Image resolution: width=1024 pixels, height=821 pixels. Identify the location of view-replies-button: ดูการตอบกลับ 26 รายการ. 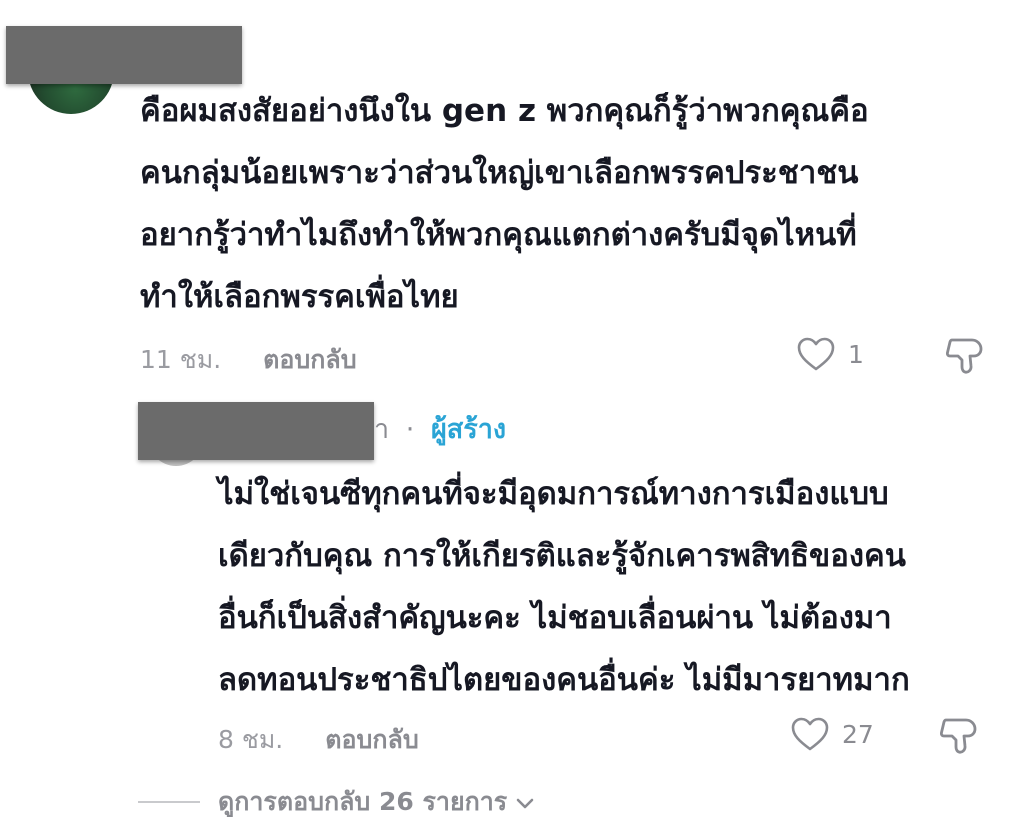
(336, 801).